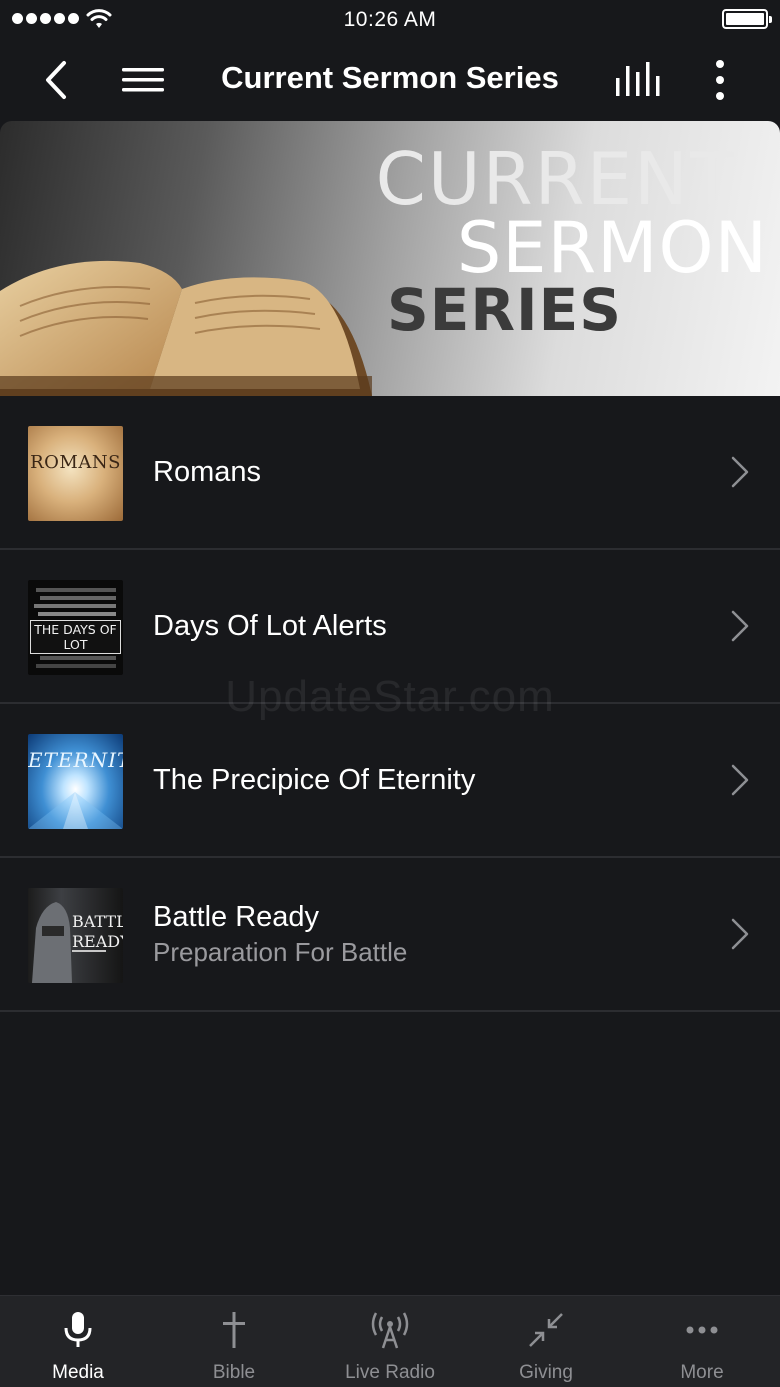 The image size is (780, 1387). Describe the element at coordinates (747, 19) in the screenshot. I see `battery-icon` at that location.